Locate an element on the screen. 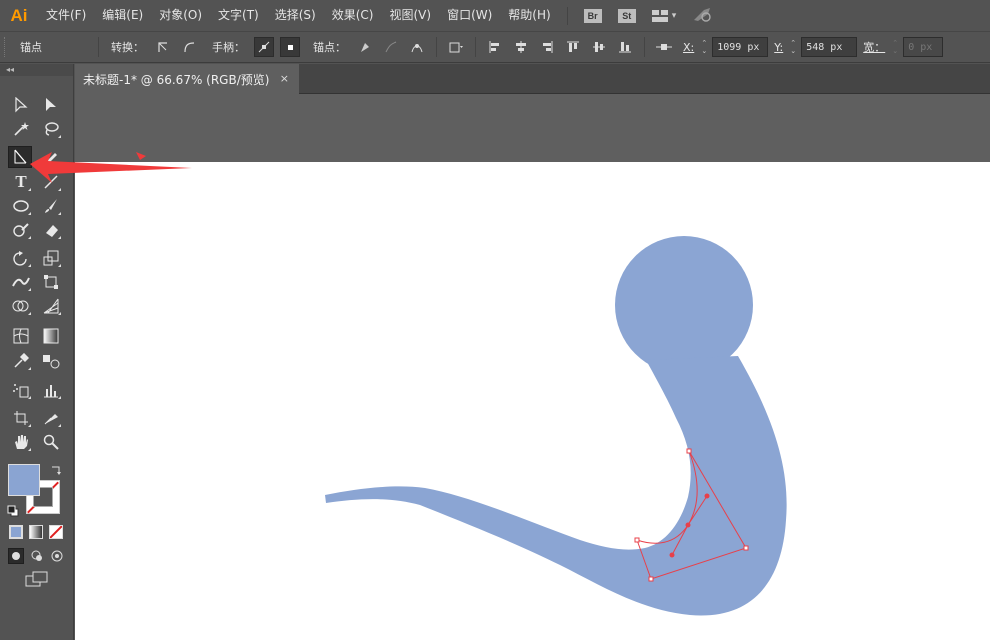  tool-ellipse is located at coordinates (21, 206).